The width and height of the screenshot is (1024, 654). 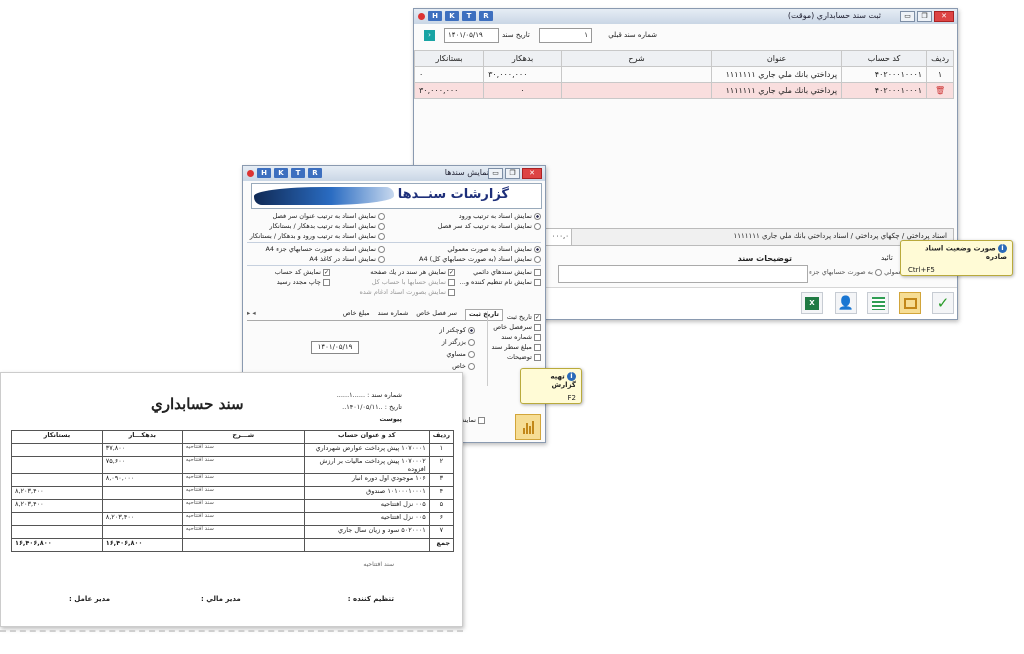 What do you see at coordinates (243, 450) in the screenshot?
I see `cell: سند افتتاحيه` at bounding box center [243, 450].